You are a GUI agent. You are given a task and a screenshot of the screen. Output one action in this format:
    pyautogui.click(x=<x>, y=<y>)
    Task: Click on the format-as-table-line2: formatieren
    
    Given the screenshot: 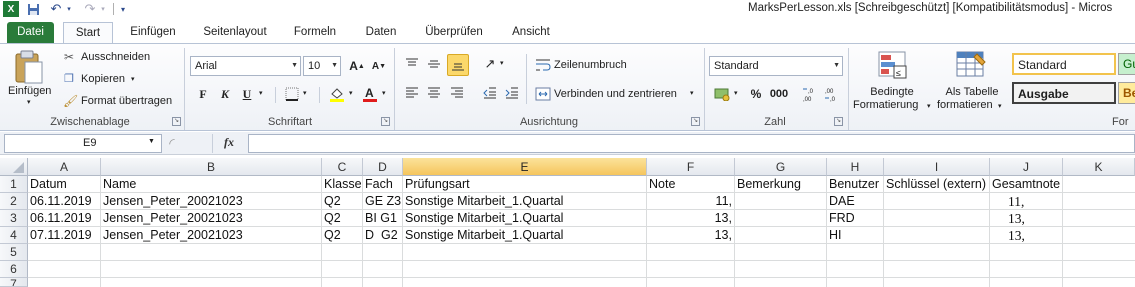 What is the action you would take?
    pyautogui.click(x=965, y=105)
    